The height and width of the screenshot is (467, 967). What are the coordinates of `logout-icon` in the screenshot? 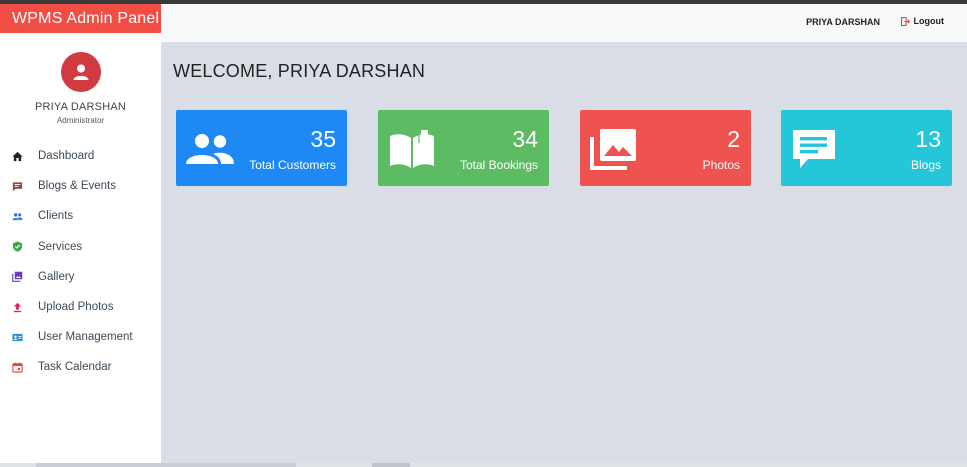 It's located at (905, 21).